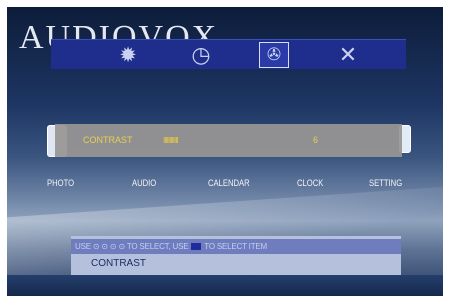 The height and width of the screenshot is (302, 449). I want to click on mode-calendar: CALENDAR, so click(229, 183).